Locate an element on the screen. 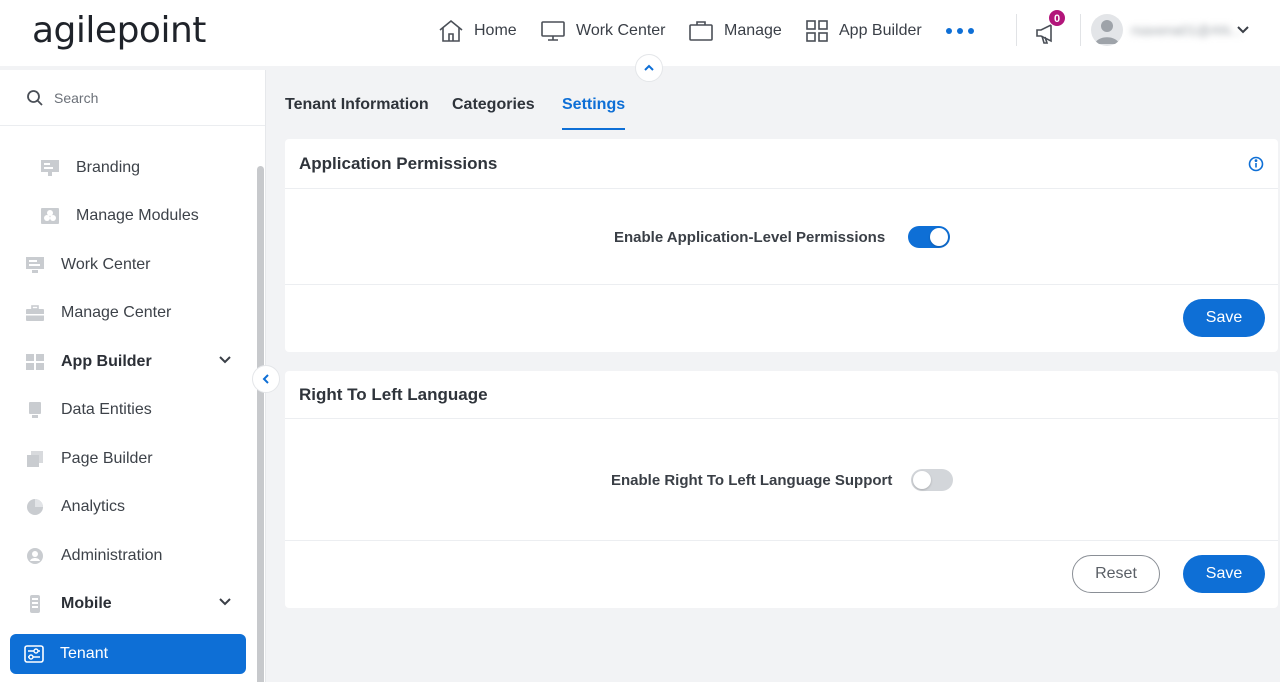 Image resolution: width=1280 pixels, height=682 pixels. sidebar-item-branding: Branding is located at coordinates (128, 168).